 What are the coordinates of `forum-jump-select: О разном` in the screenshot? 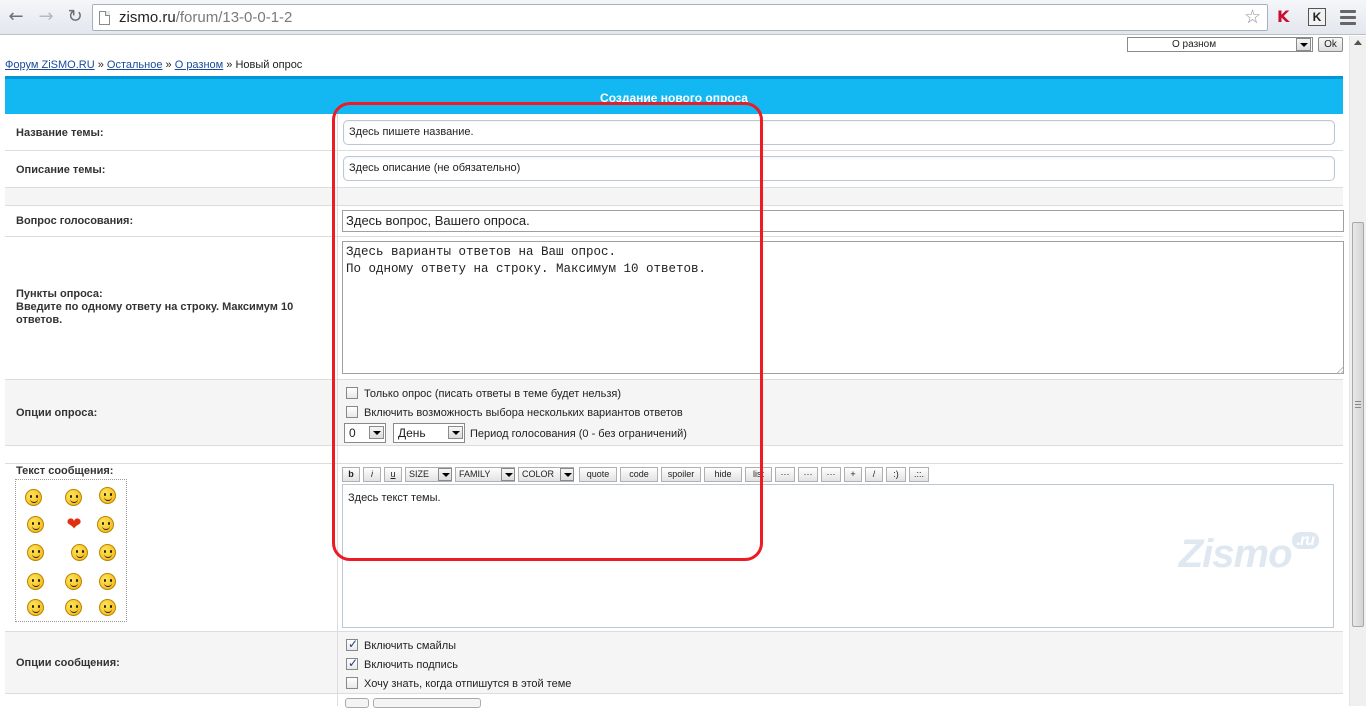 It's located at (1220, 44).